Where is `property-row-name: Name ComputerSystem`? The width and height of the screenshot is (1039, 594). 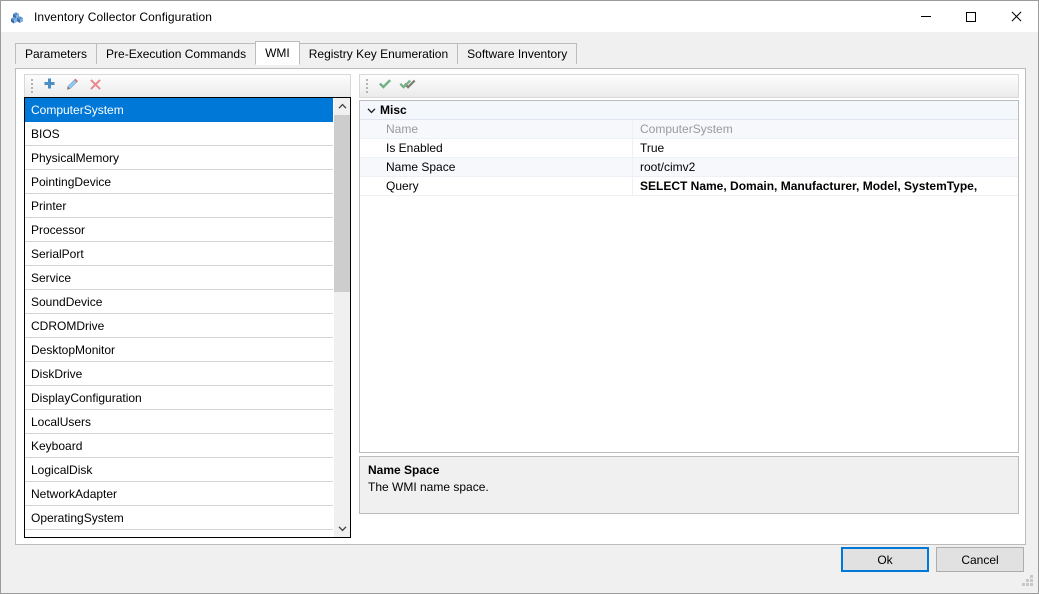 property-row-name: Name ComputerSystem is located at coordinates (689, 129).